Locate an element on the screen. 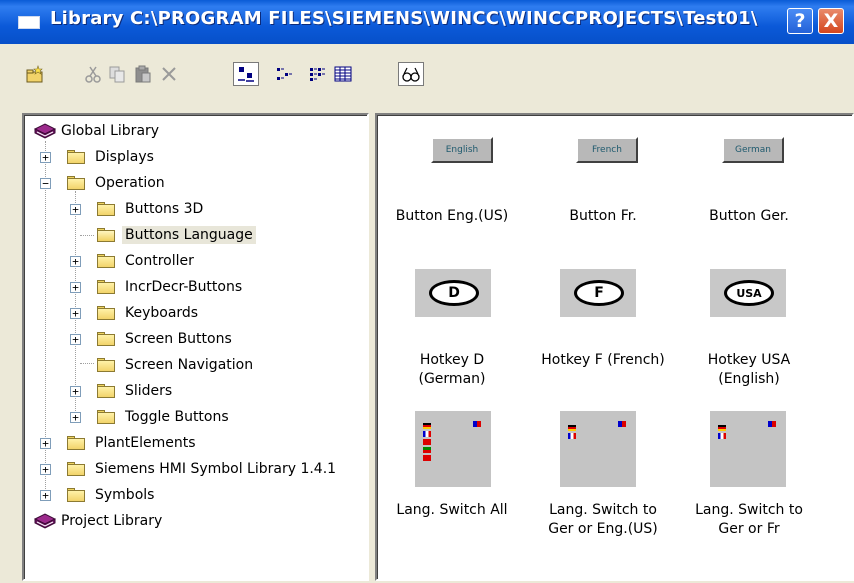 Image resolution: width=854 pixels, height=583 pixels. library-item-button-ger: German Button Ger. is located at coordinates (749, 171).